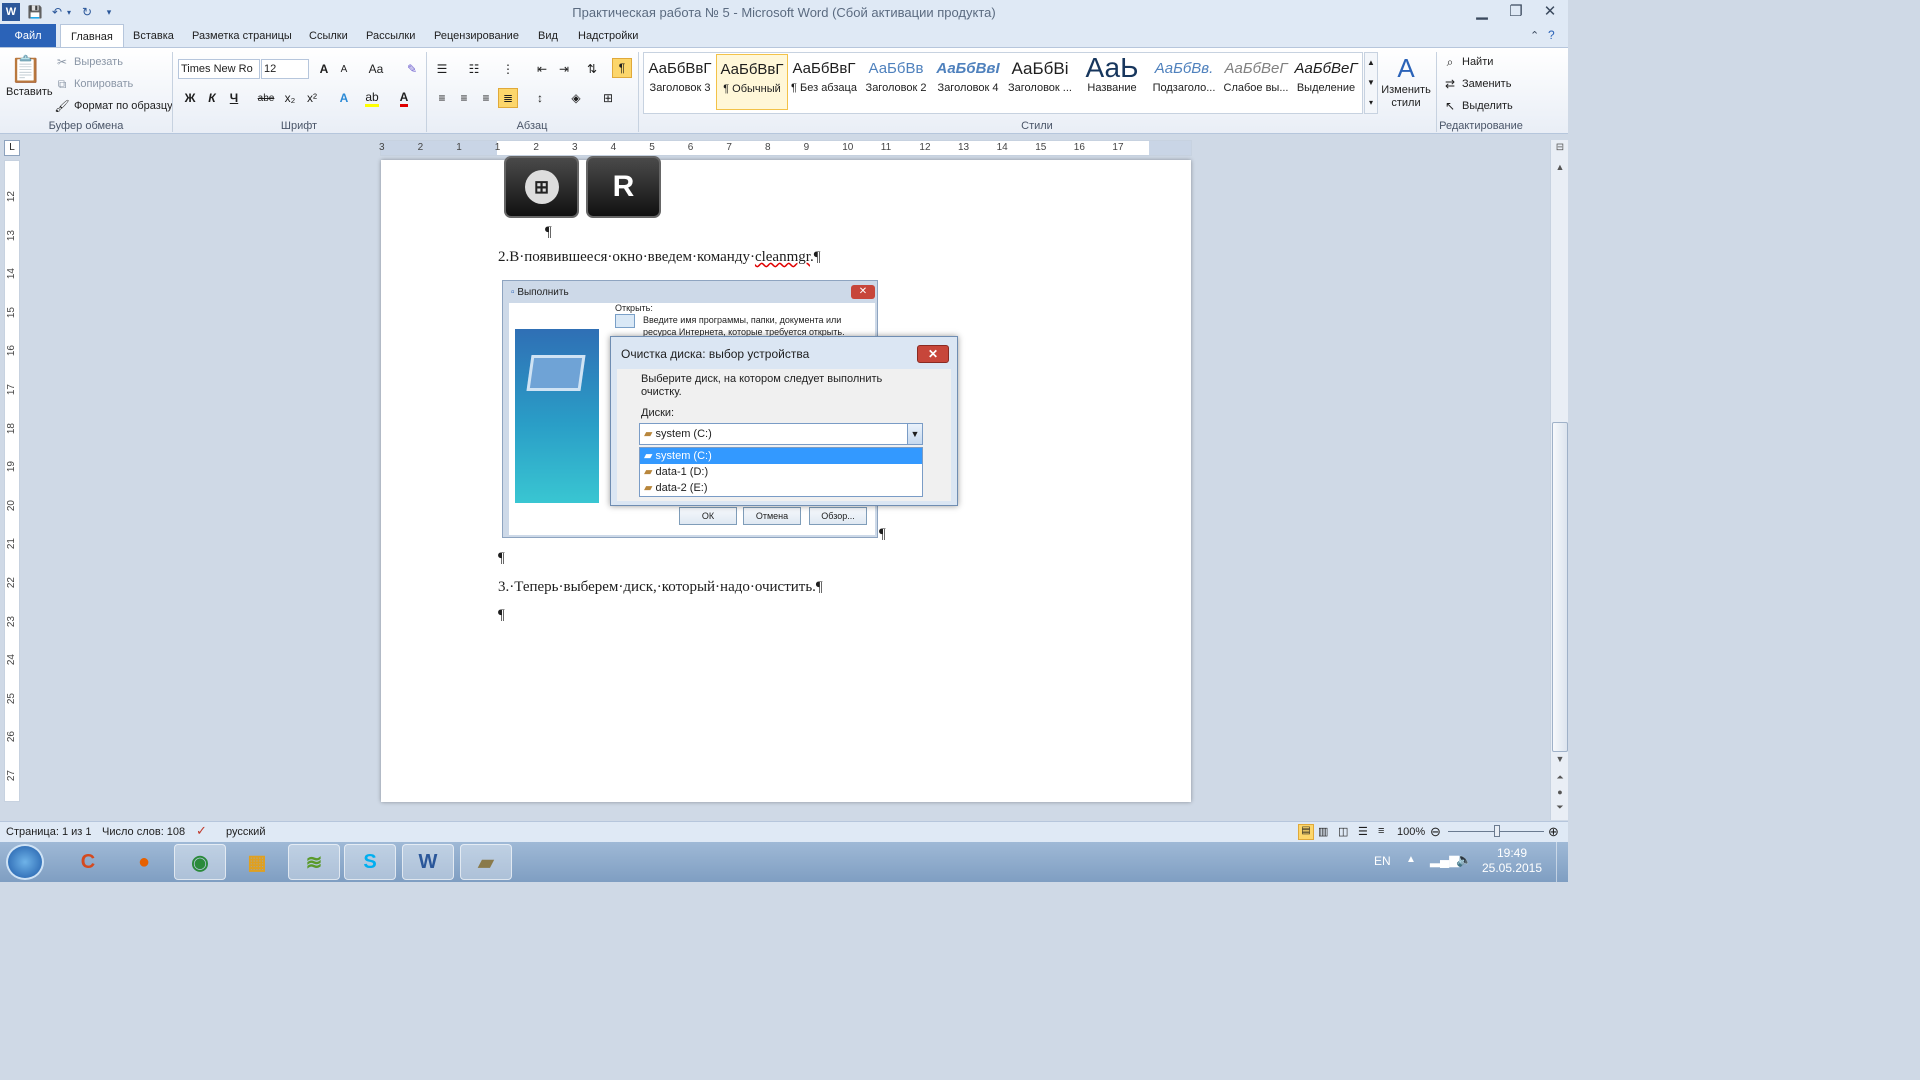 Image resolution: width=1920 pixels, height=1080 pixels. I want to click on style-no-spacing: АаБбВвГ ¶ Без абзаца, so click(824, 82).